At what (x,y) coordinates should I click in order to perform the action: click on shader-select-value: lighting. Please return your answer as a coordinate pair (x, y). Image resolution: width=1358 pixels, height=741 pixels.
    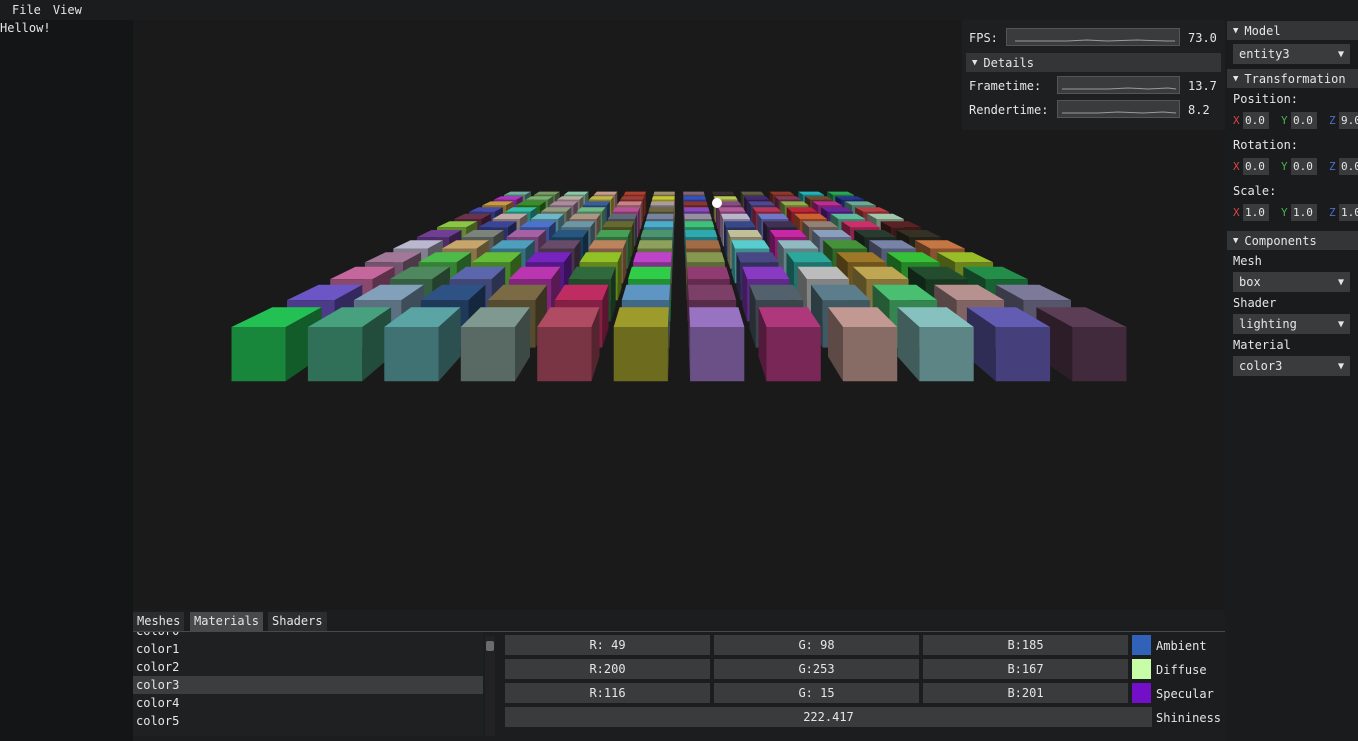
    Looking at the image, I should click on (1268, 324).